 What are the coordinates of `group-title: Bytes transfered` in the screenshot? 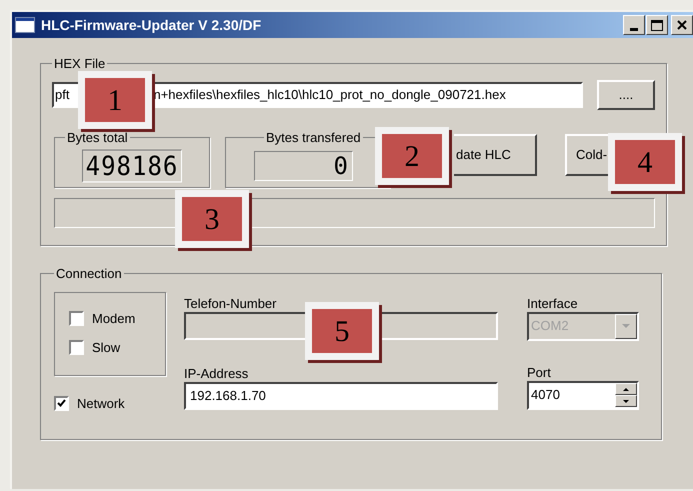 It's located at (313, 137).